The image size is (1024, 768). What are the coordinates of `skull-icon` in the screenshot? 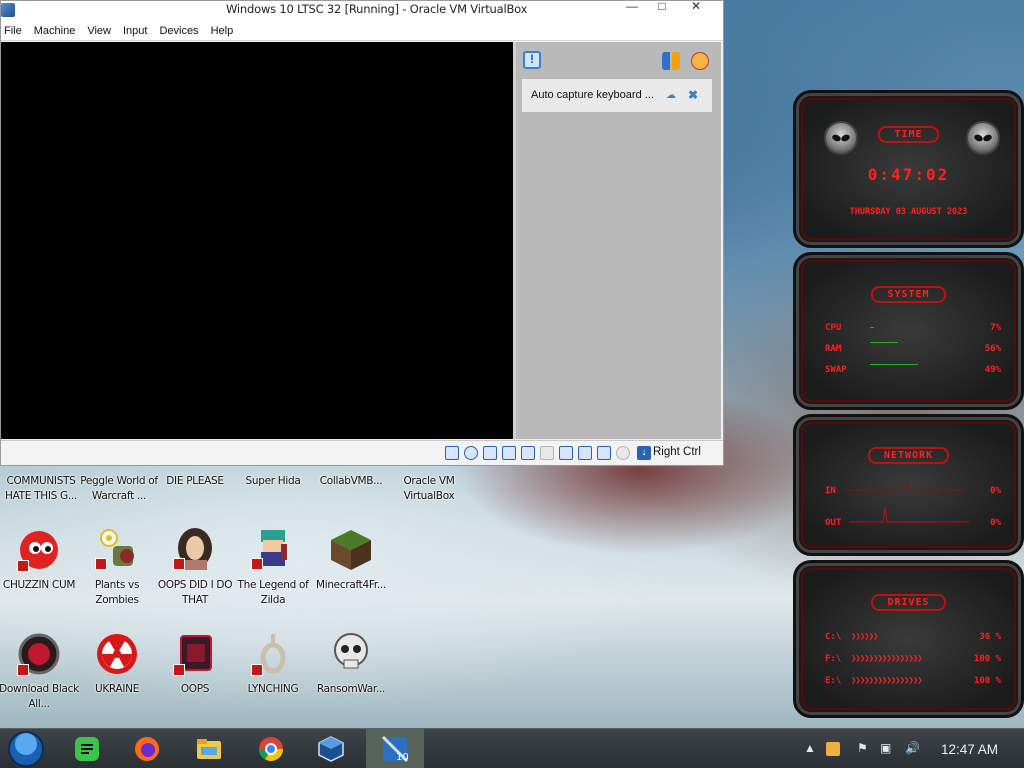 It's located at (351, 652).